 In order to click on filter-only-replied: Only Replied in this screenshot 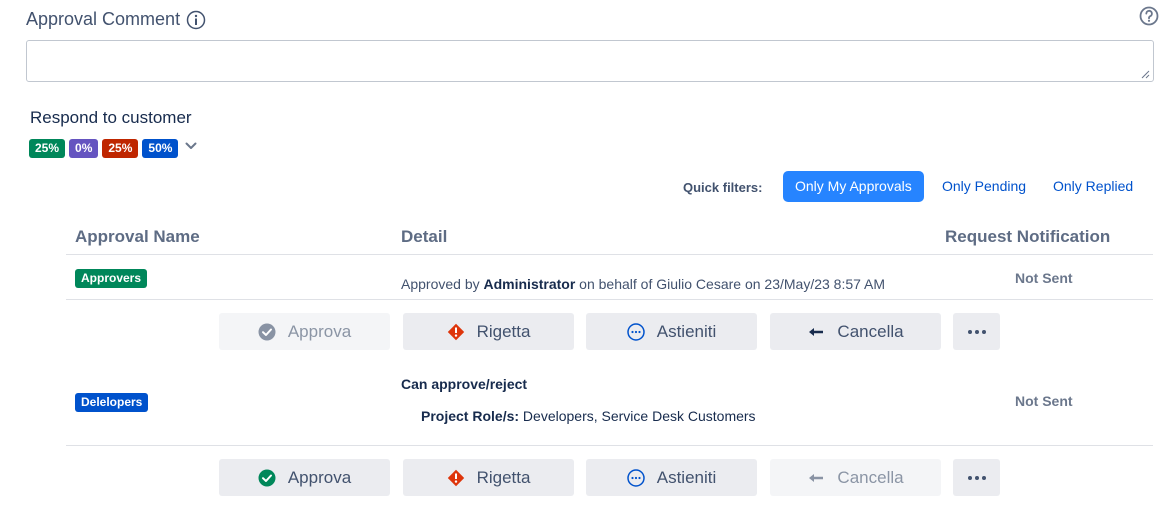, I will do `click(1093, 186)`.